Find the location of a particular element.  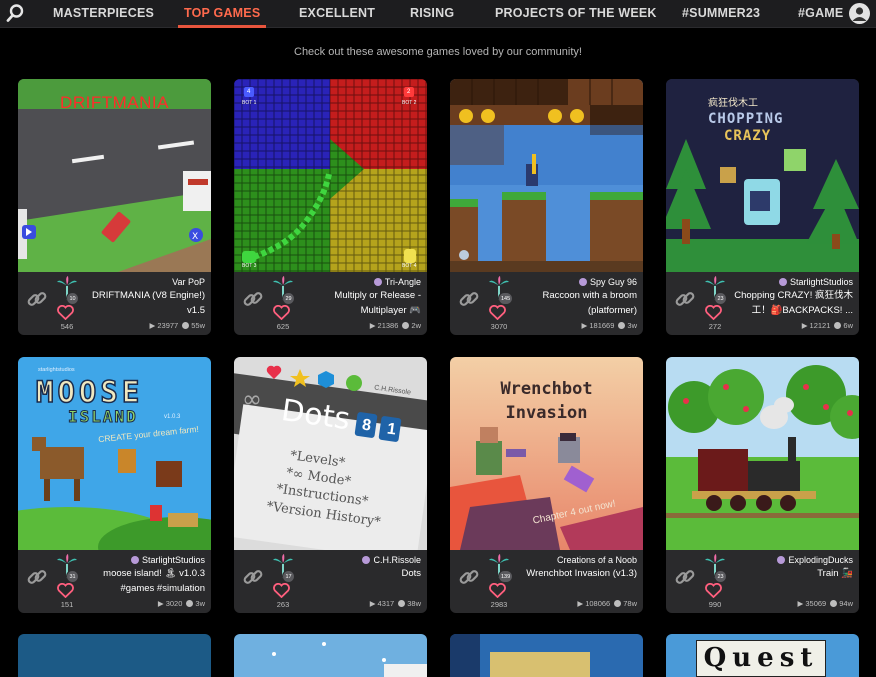

thumb-title: Quest is located at coordinates (761, 658).